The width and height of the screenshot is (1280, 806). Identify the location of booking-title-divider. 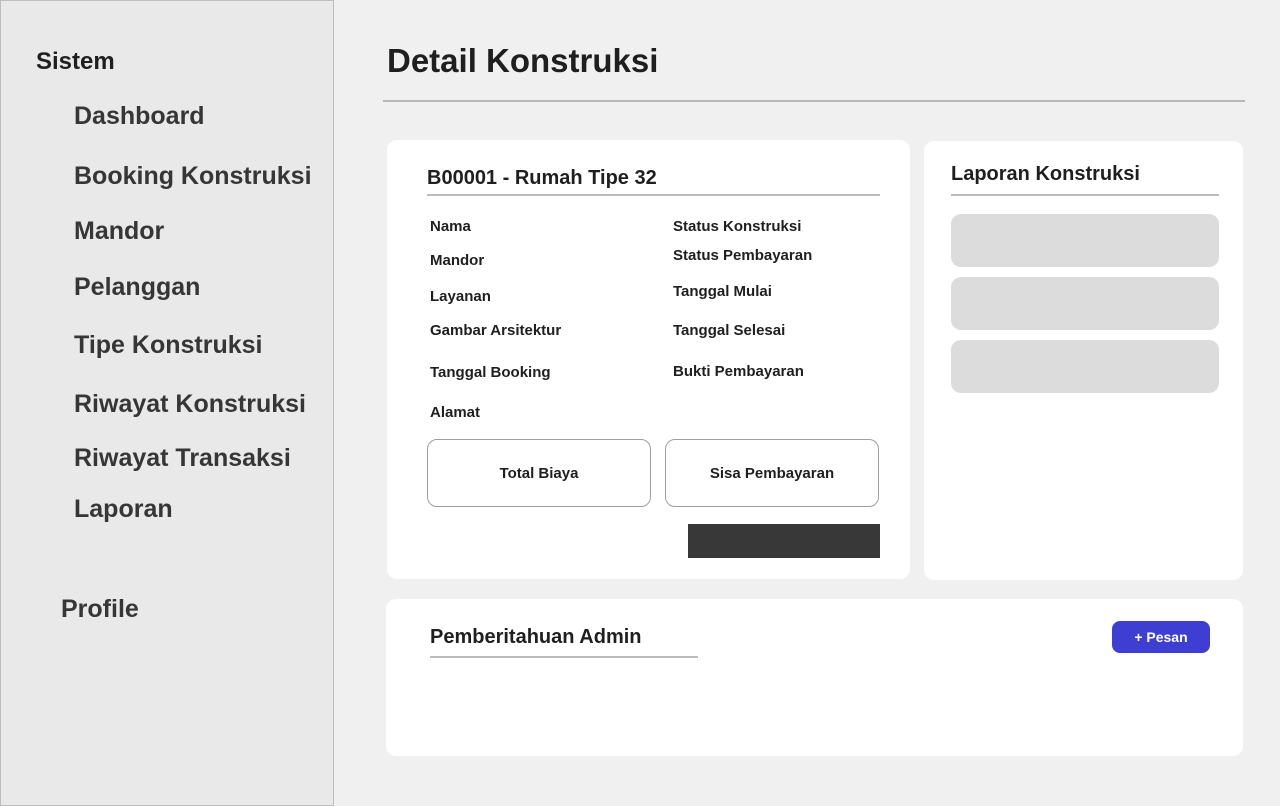
(653, 195).